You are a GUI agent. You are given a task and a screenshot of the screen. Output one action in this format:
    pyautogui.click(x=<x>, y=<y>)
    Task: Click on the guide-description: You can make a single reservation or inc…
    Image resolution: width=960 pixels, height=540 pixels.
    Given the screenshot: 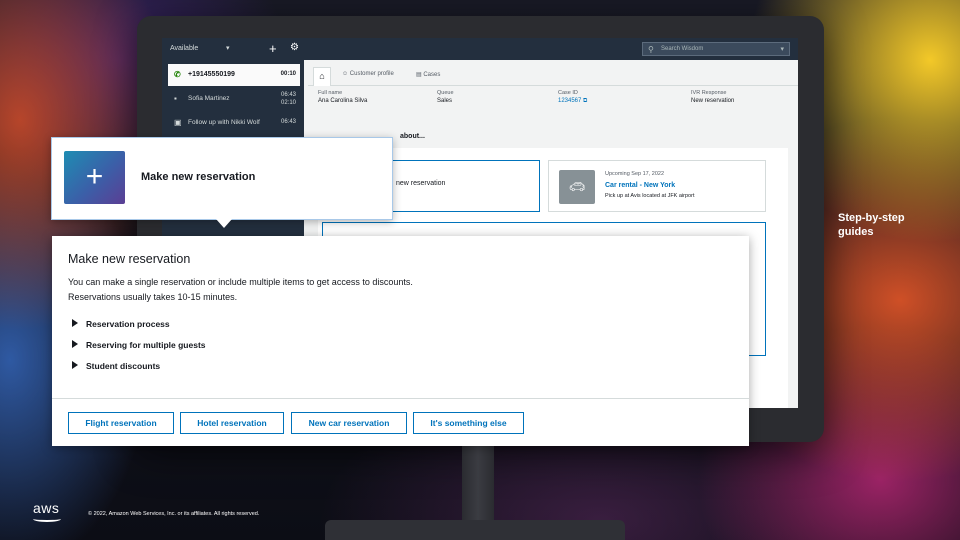 What is the action you would take?
    pyautogui.click(x=240, y=289)
    